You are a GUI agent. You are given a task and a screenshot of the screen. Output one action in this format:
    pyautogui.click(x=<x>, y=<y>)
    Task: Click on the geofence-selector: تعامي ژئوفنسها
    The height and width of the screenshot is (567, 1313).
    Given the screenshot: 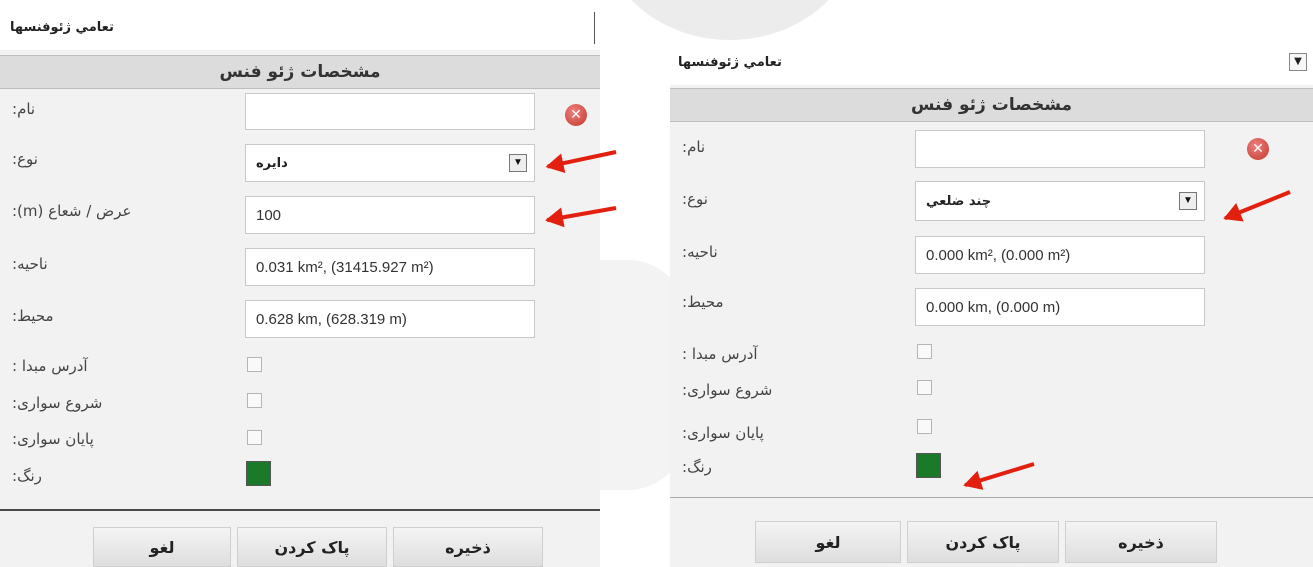 What is the action you would take?
    pyautogui.click(x=300, y=25)
    